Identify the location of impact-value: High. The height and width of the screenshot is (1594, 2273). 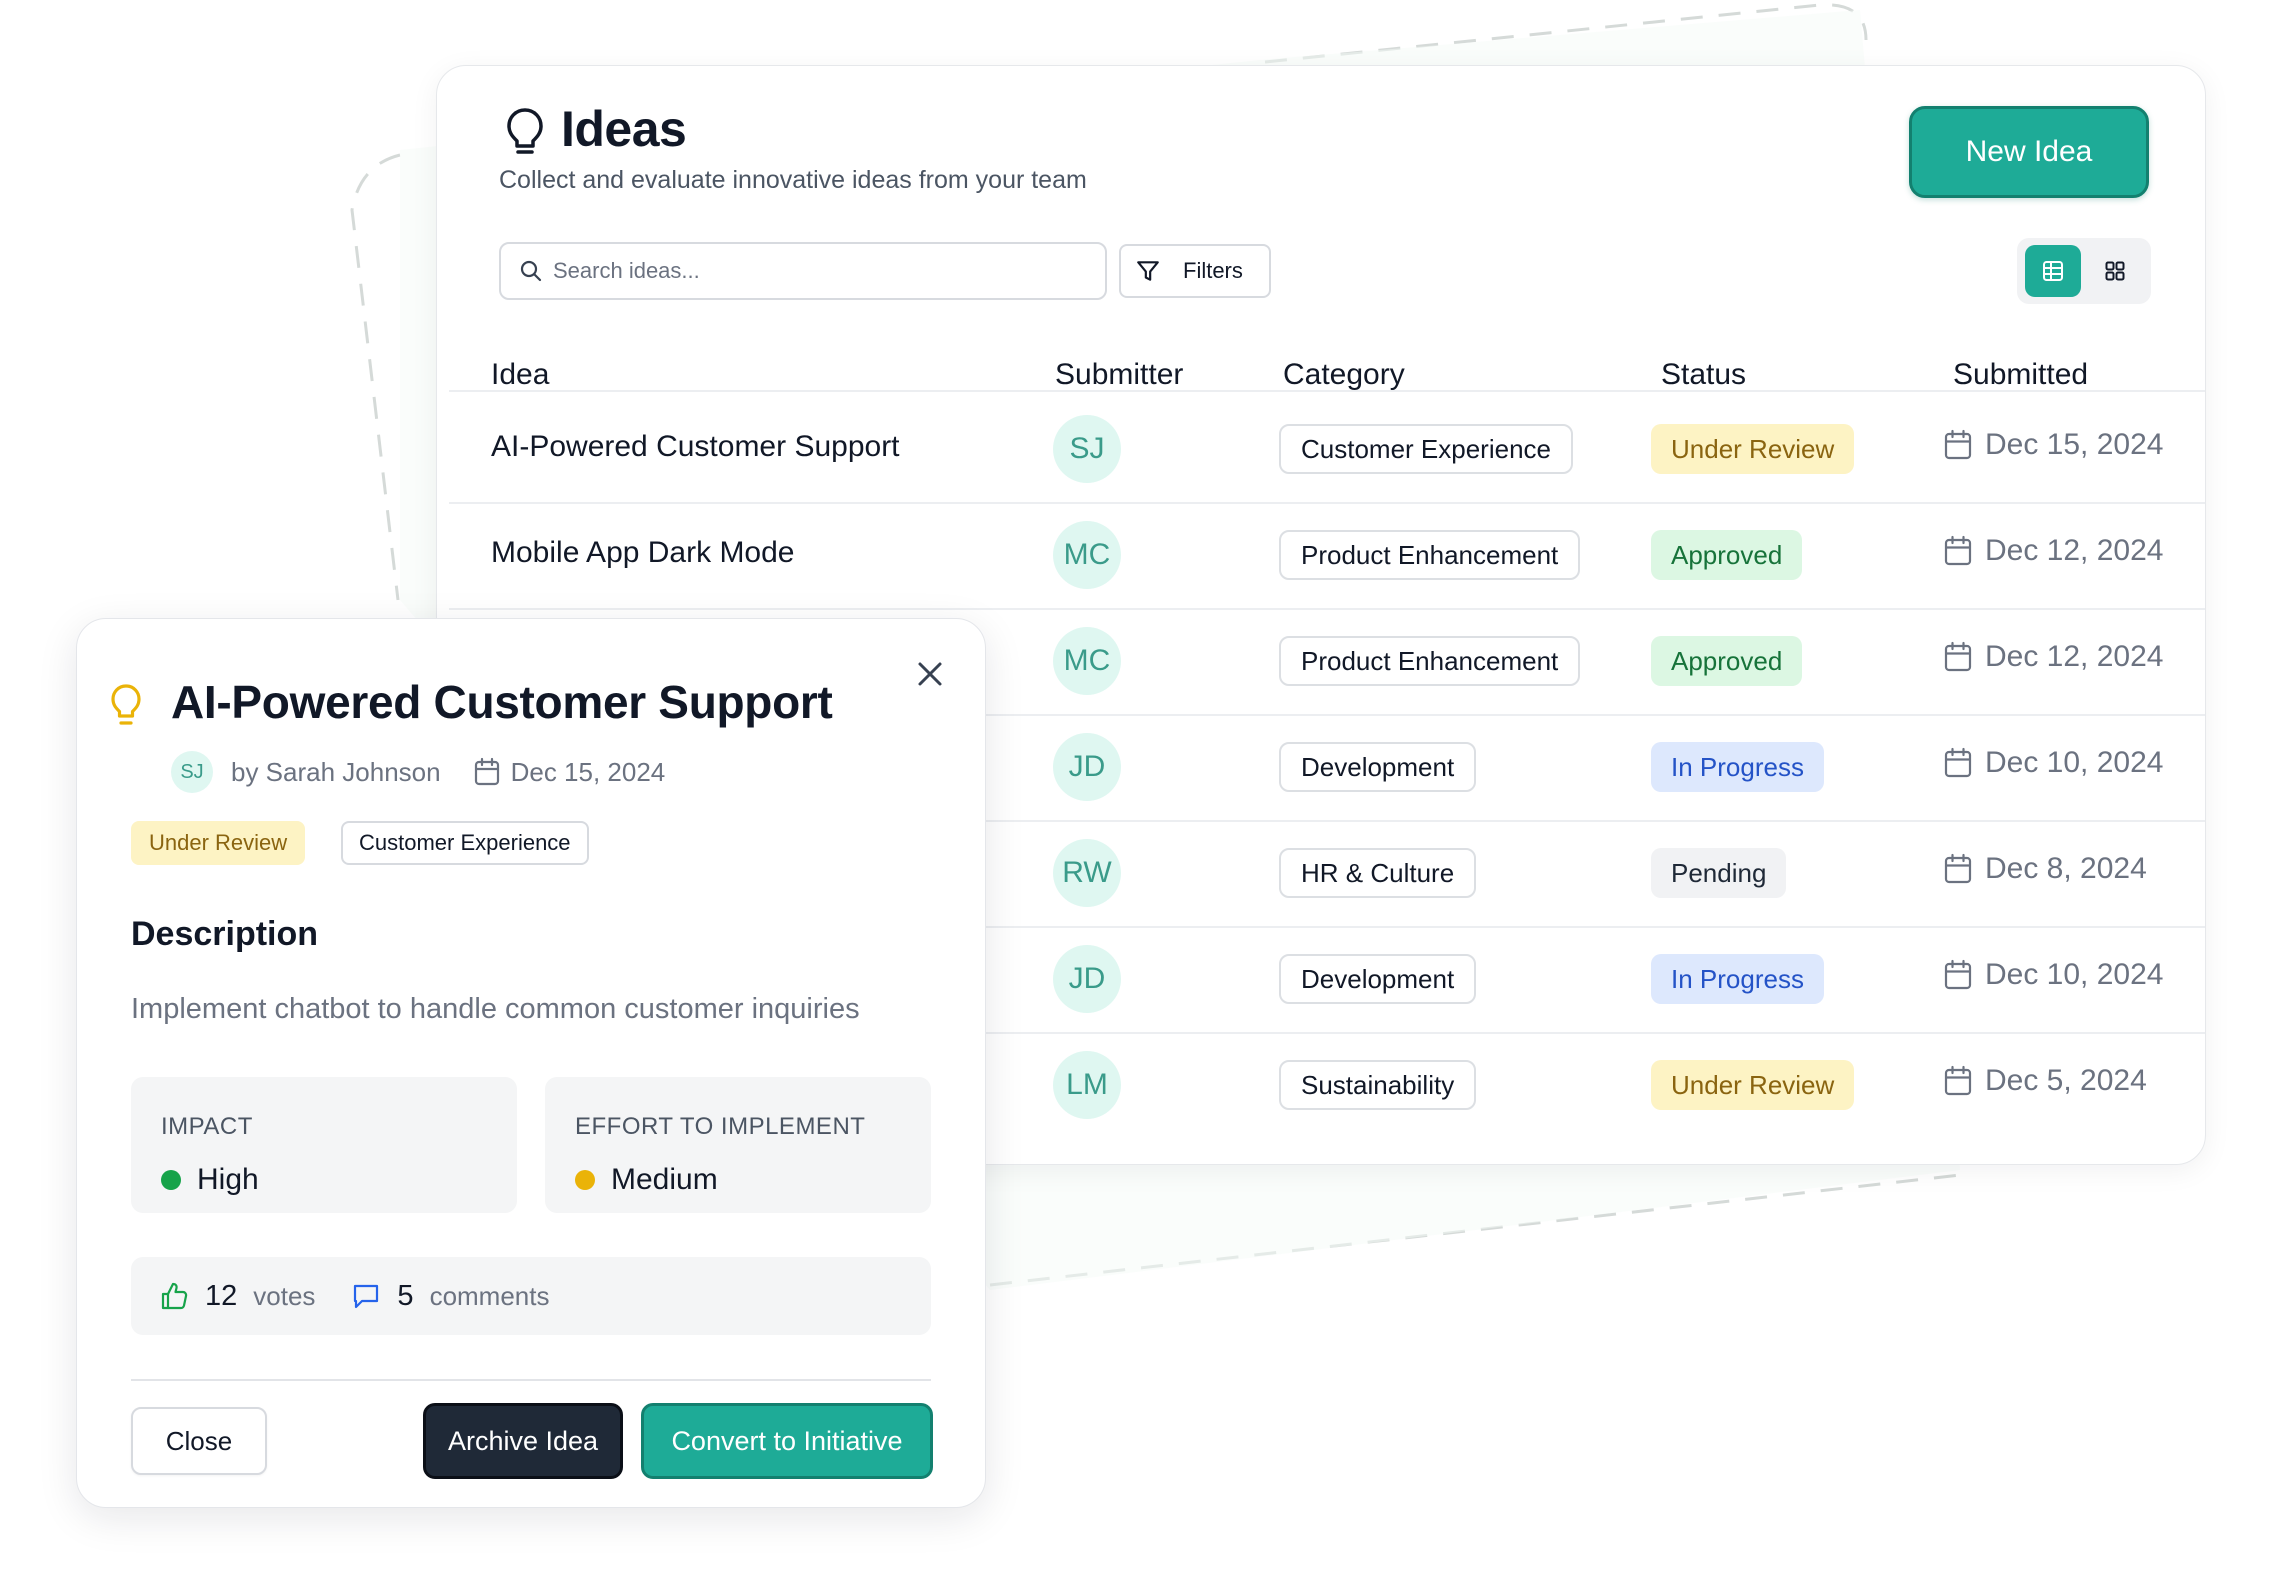
(210, 1180).